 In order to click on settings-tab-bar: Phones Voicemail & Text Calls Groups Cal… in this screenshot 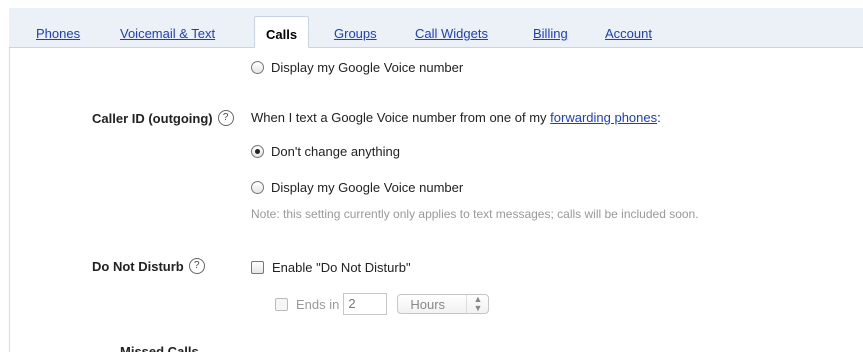, I will do `click(436, 28)`.